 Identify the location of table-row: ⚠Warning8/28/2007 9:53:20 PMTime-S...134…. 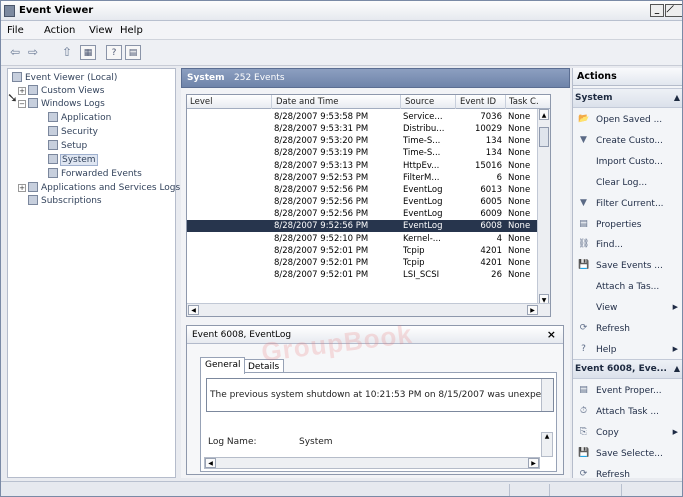
(363, 141).